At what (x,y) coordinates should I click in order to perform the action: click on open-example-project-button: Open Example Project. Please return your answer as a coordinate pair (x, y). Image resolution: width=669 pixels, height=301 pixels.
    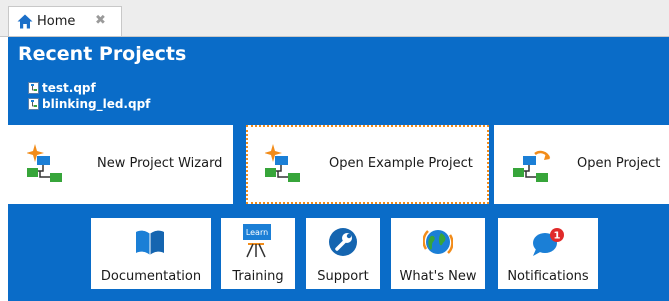
    Looking at the image, I should click on (367, 164).